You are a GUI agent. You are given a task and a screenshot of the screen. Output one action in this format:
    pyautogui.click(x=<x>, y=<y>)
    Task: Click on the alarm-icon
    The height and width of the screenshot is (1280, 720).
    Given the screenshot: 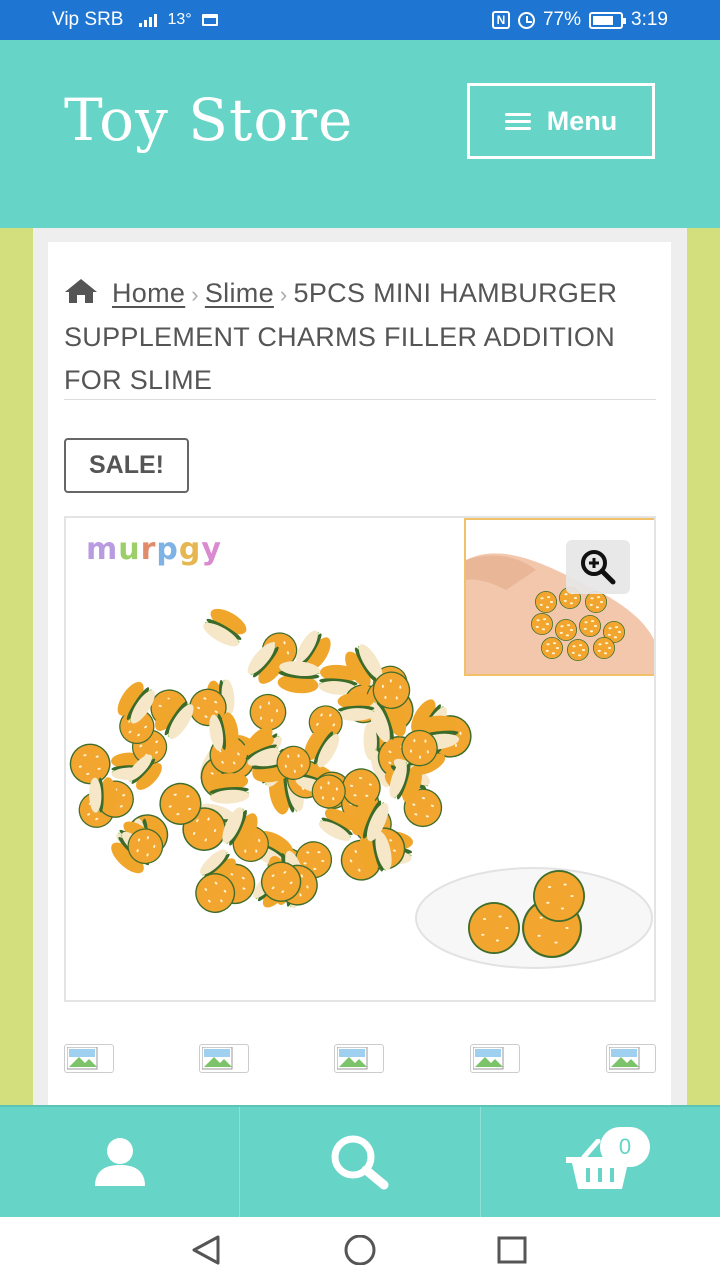 What is the action you would take?
    pyautogui.click(x=526, y=20)
    